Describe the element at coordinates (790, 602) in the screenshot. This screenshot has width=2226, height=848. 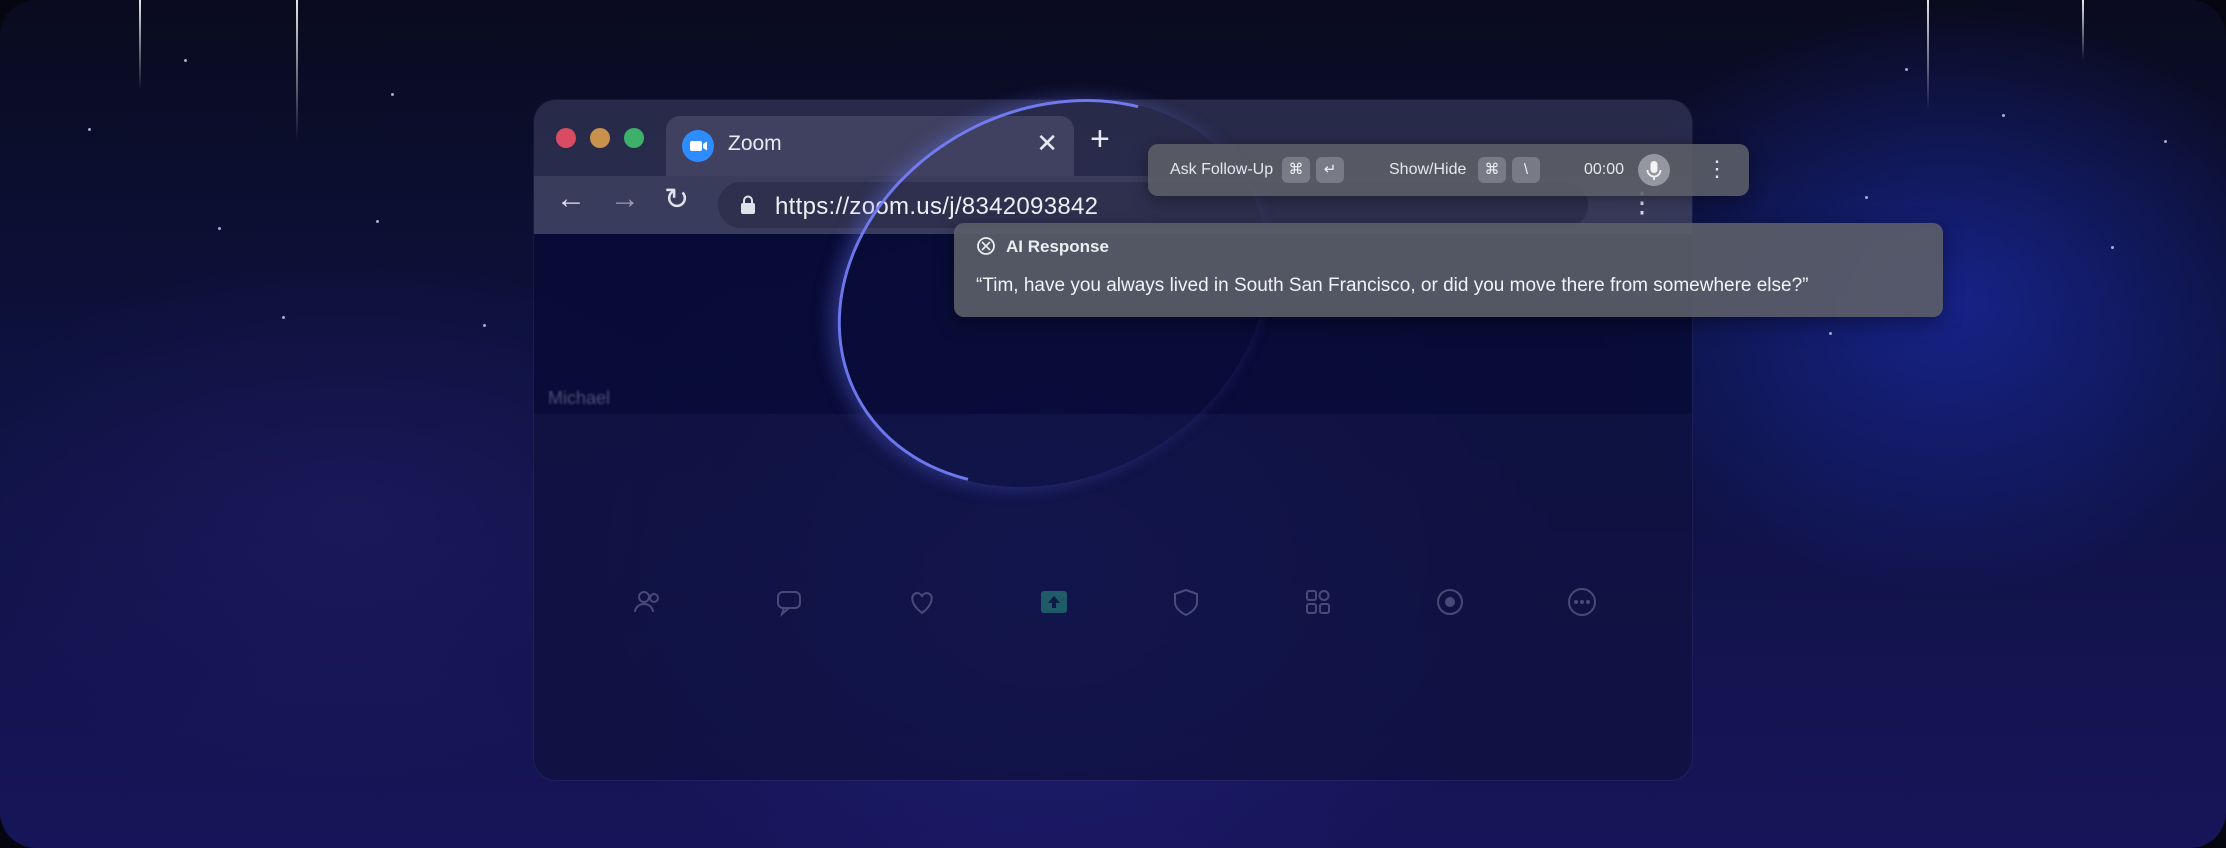
I see `chat-icon` at that location.